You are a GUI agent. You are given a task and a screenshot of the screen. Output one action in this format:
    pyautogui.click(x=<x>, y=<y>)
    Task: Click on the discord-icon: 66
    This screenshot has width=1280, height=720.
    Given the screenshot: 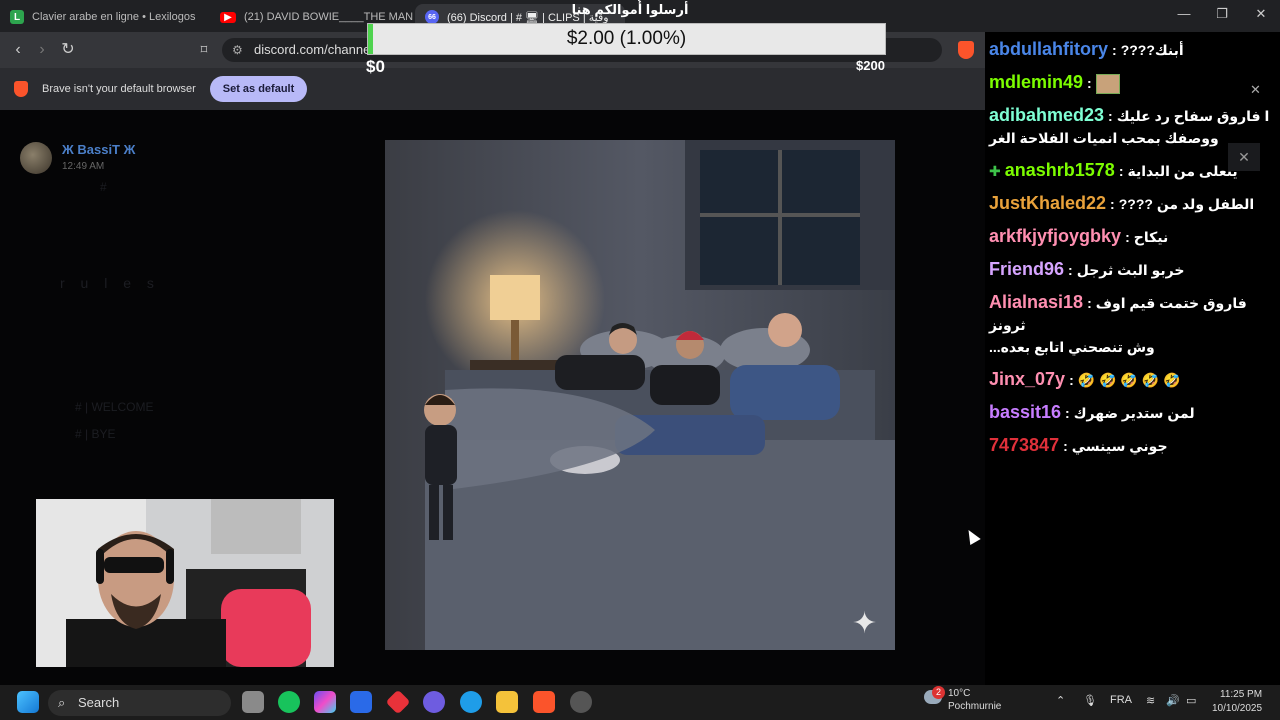 What is the action you would take?
    pyautogui.click(x=432, y=17)
    